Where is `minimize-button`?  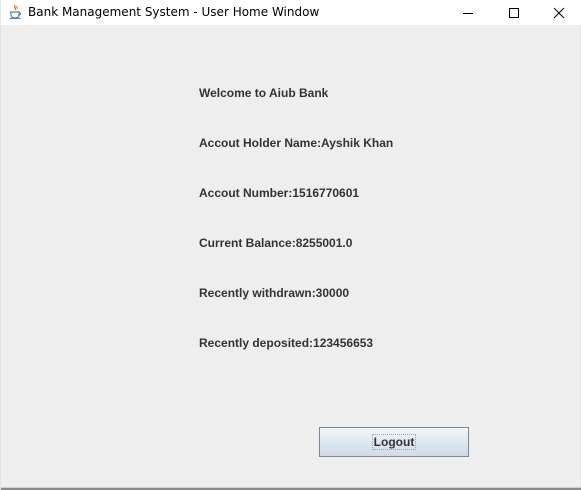 minimize-button is located at coordinates (468, 12).